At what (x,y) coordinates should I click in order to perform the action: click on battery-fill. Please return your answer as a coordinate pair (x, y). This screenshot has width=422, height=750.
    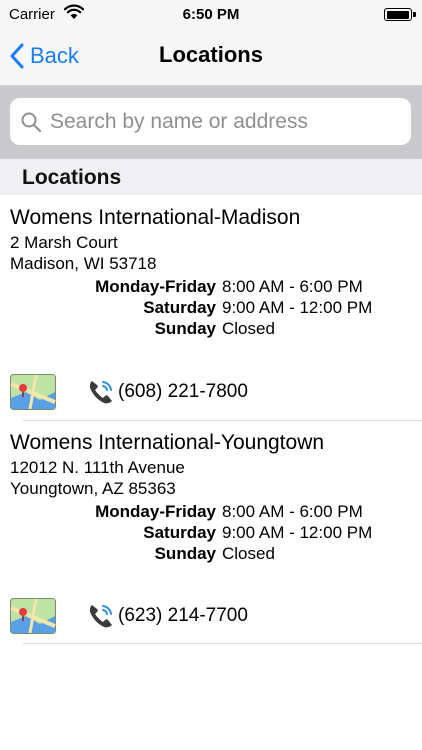
    Looking at the image, I should click on (397, 14).